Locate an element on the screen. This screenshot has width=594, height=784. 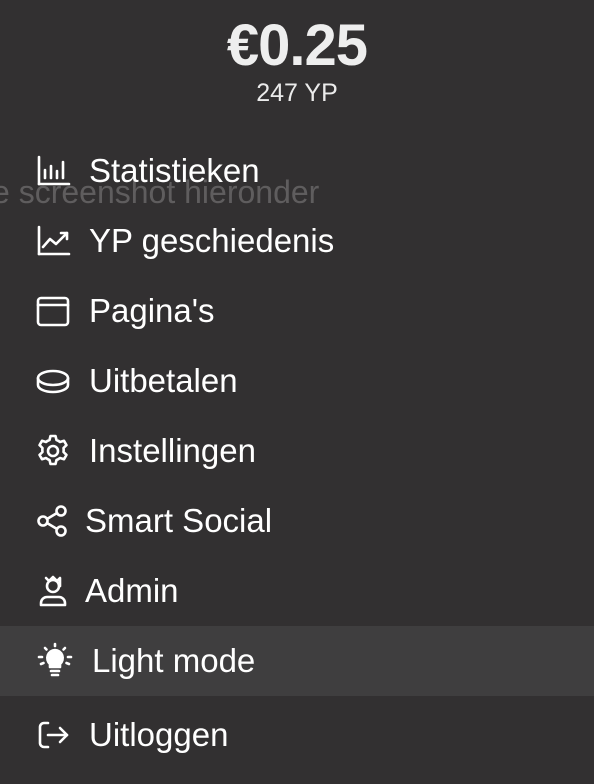
browser-window-icon is located at coordinates (53, 311).